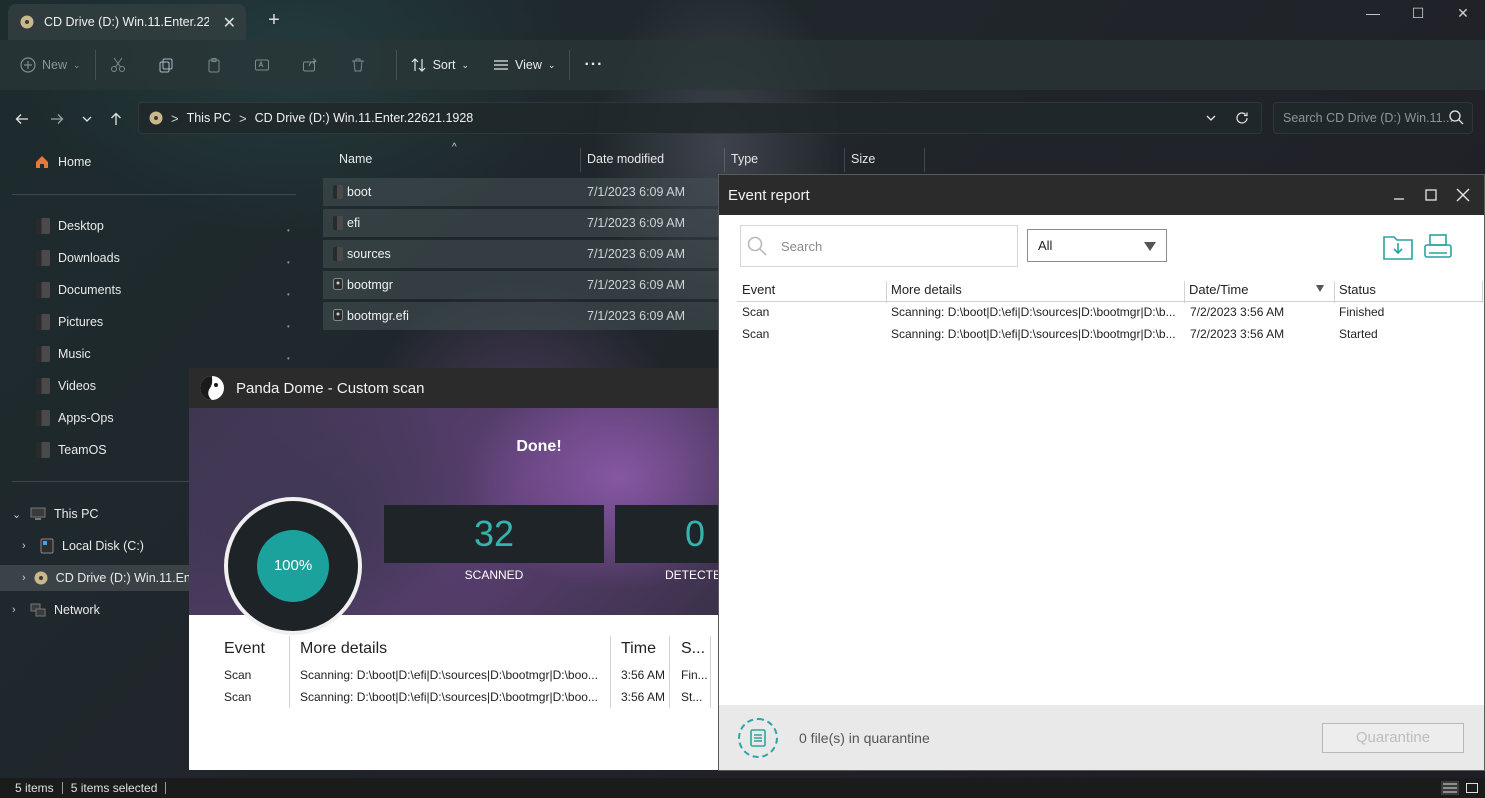 The image size is (1485, 798). Describe the element at coordinates (378, 316) in the screenshot. I see `file-name: bootmgr.efi` at that location.